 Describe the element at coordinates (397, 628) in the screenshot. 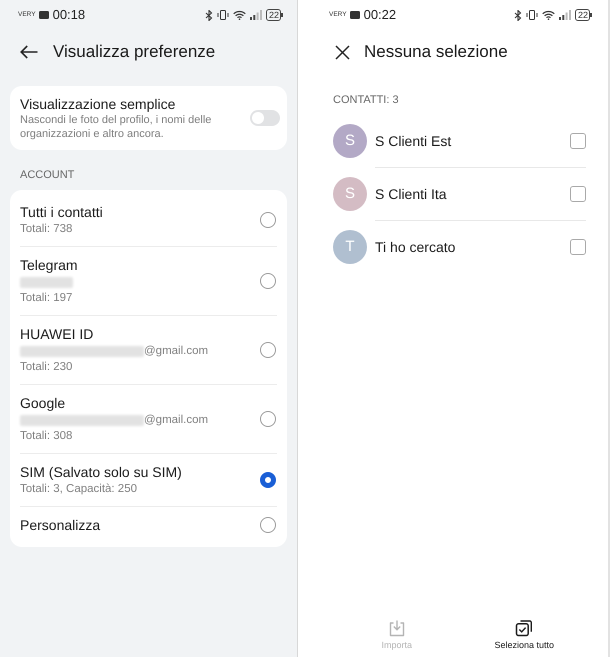

I see `download-tray-icon` at that location.